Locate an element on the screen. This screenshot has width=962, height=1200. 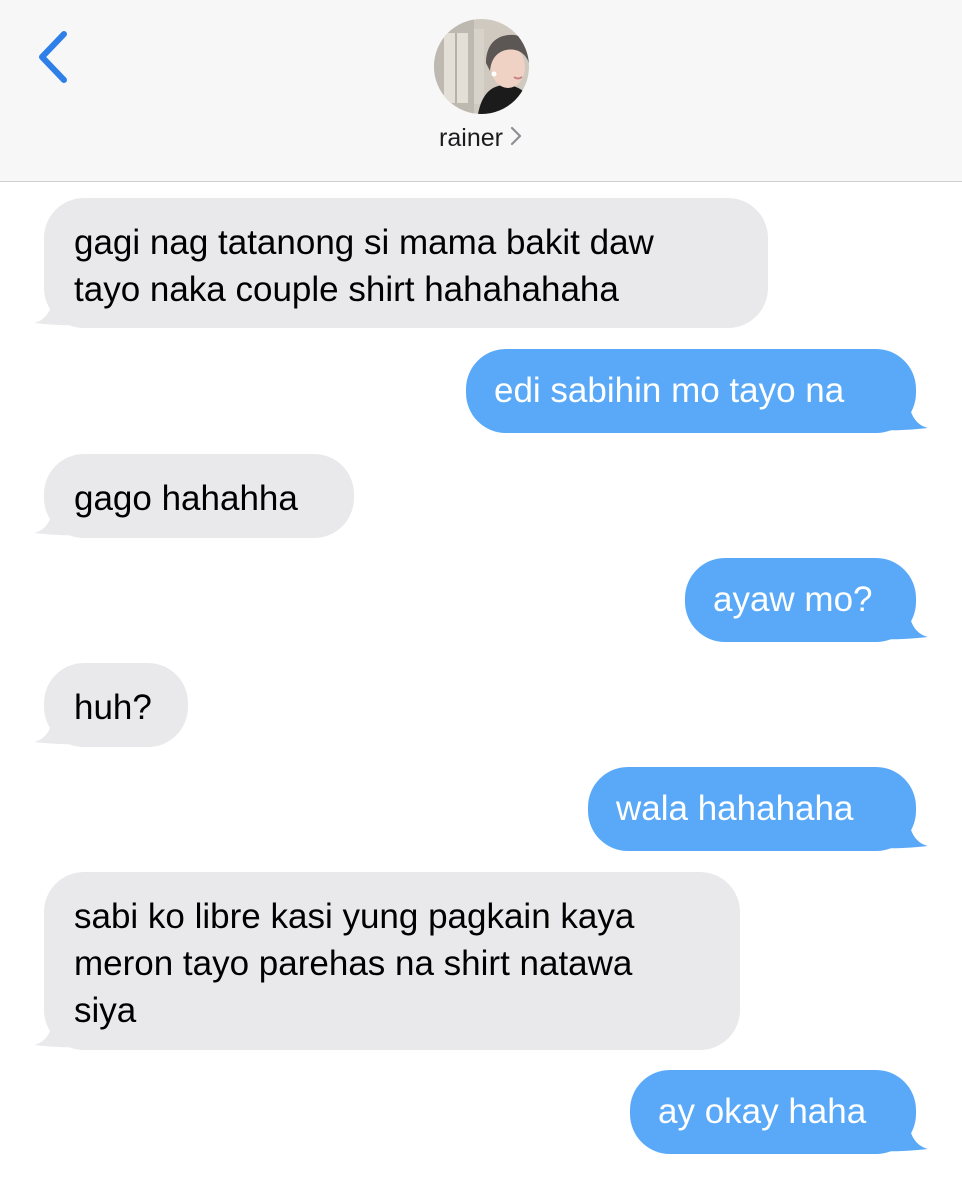
message-bubble: ay okay haha is located at coordinates (773, 1112).